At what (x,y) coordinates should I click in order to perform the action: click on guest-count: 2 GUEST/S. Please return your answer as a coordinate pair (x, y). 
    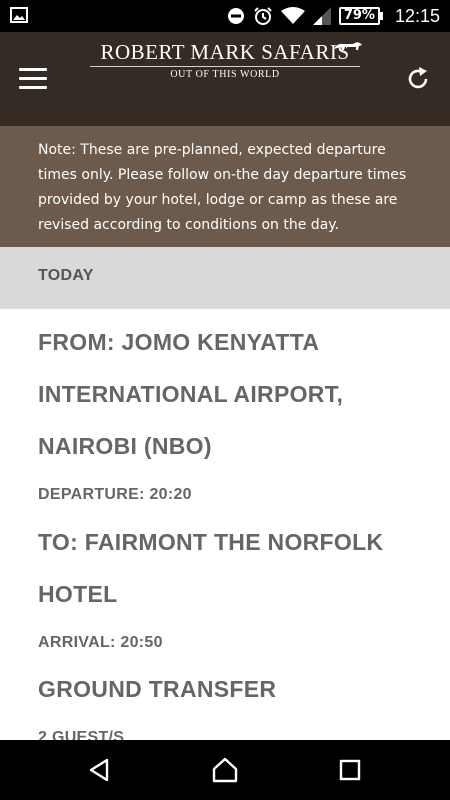
    Looking at the image, I should click on (81, 734).